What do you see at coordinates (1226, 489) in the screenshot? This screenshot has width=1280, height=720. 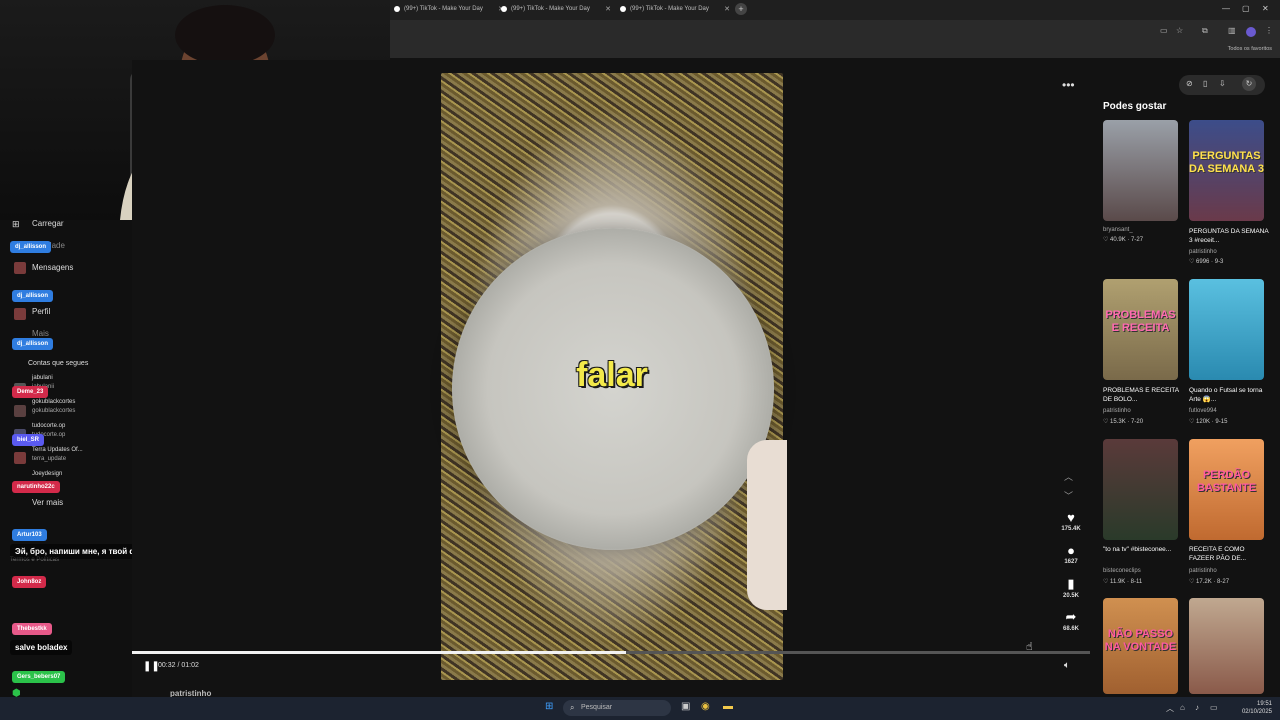 I see `video-thumbnail: PERDÃO BASTANTE` at bounding box center [1226, 489].